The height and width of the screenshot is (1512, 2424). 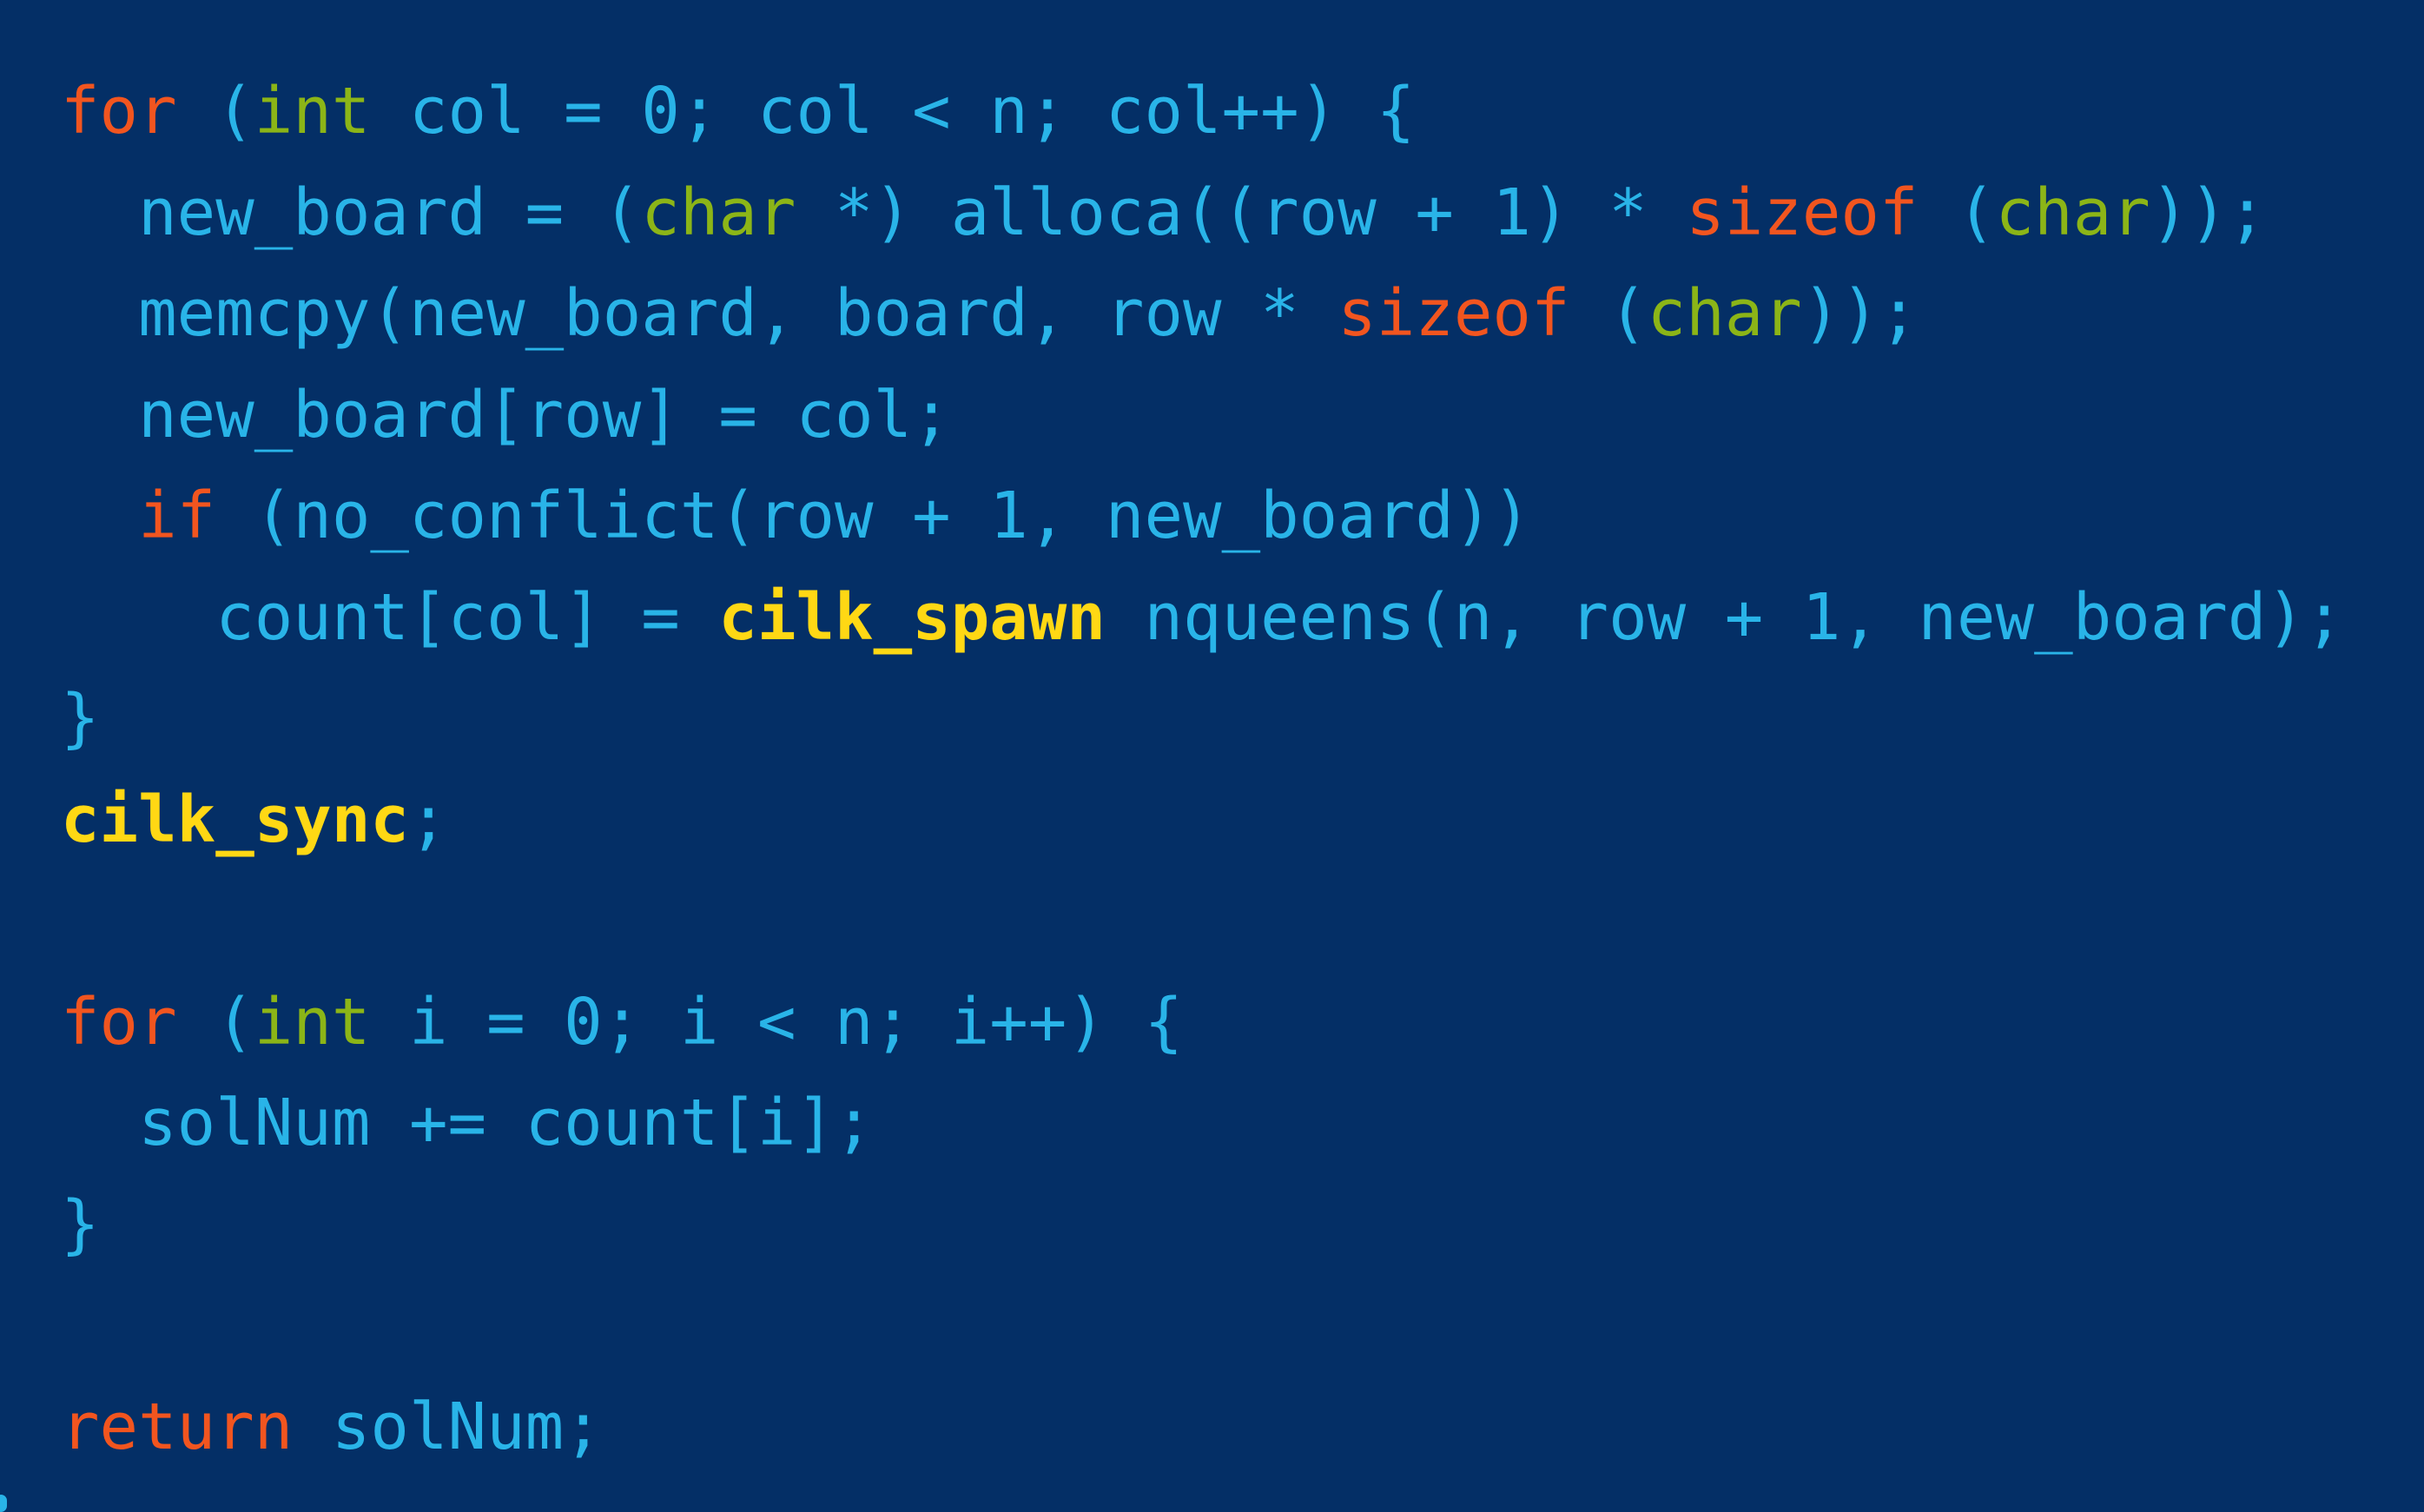 What do you see at coordinates (873, 516) in the screenshot?
I see `code-token-plain: (no_conflict(row + 1, new_board))` at bounding box center [873, 516].